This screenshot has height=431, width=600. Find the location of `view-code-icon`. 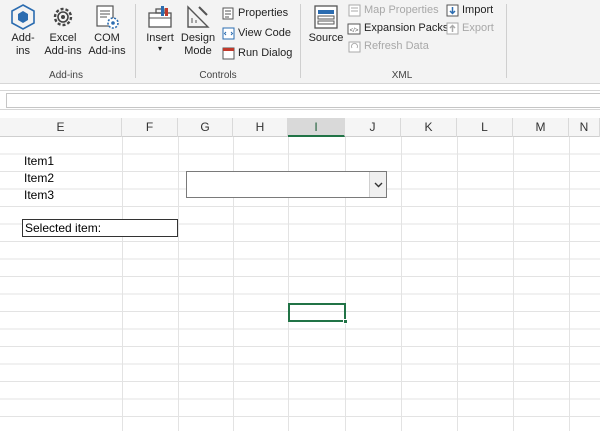

view-code-icon is located at coordinates (228, 33).